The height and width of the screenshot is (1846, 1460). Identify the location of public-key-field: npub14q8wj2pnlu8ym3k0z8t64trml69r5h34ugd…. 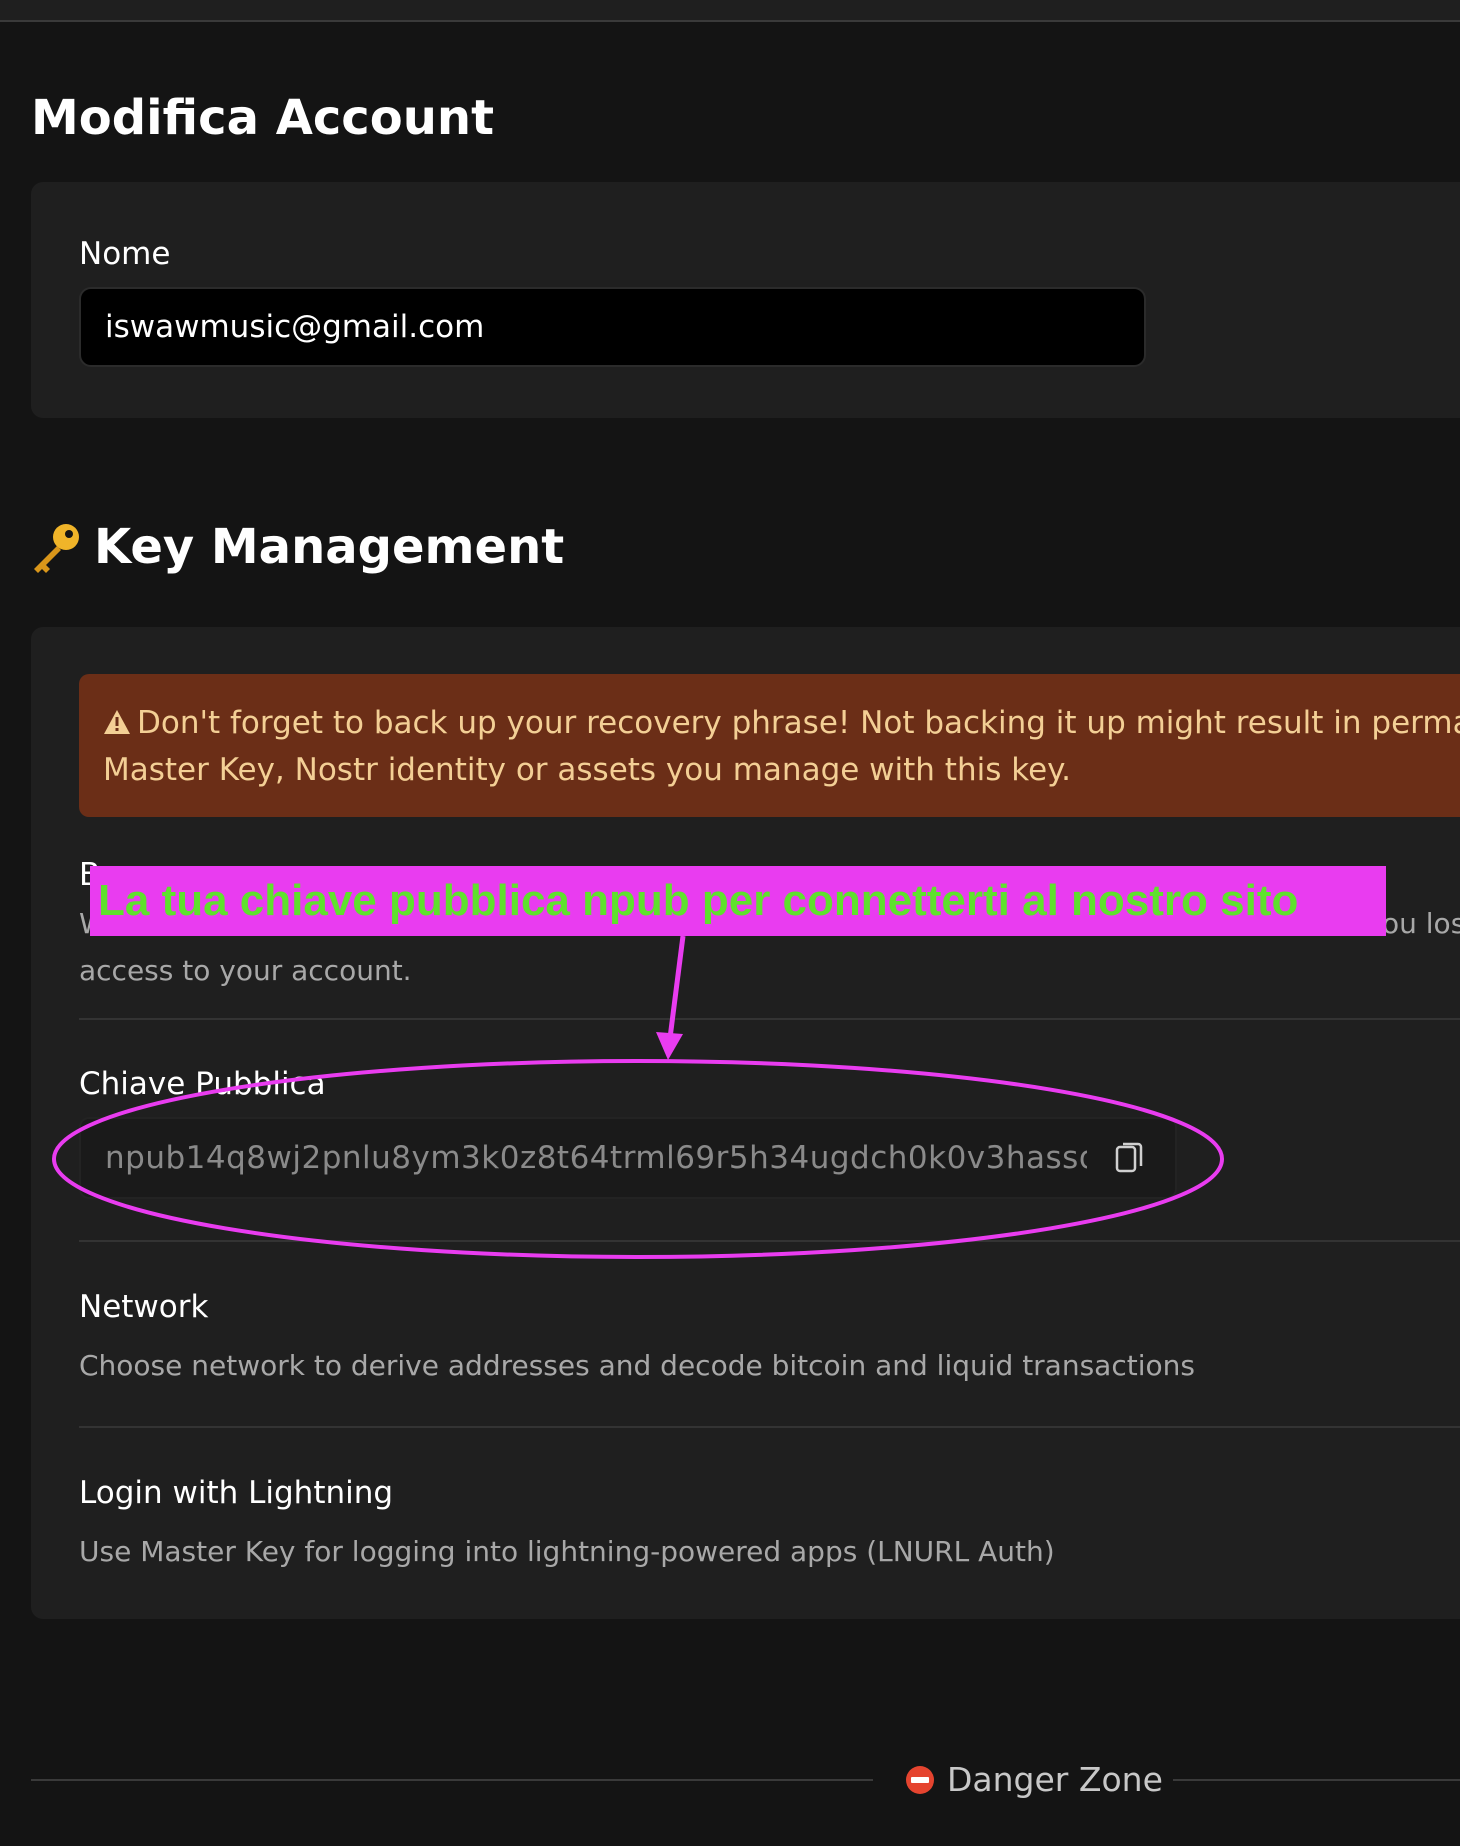
(628, 1158).